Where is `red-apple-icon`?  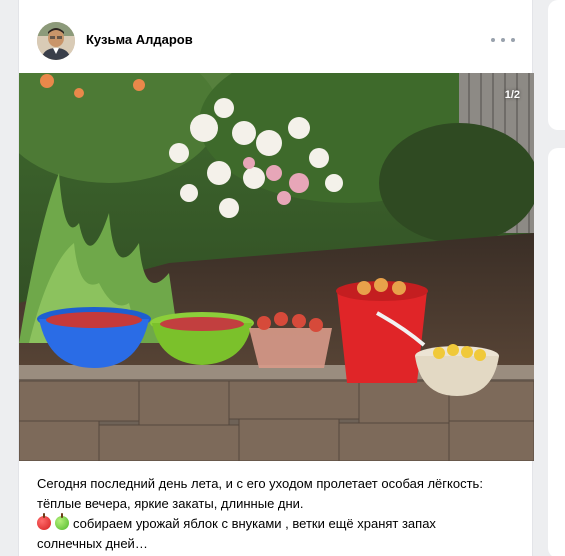
red-apple-icon is located at coordinates (44, 521).